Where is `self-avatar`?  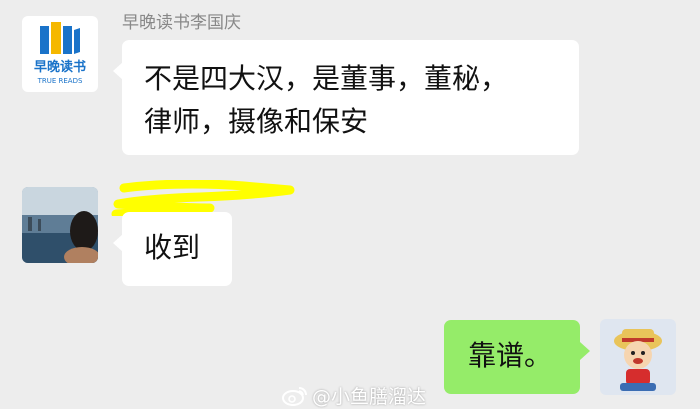 self-avatar is located at coordinates (638, 357).